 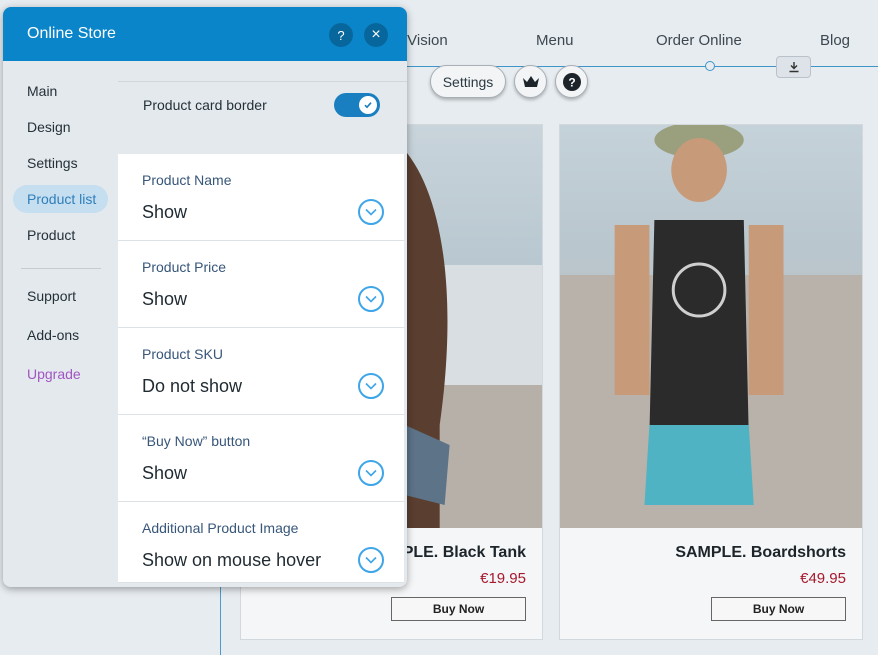 What do you see at coordinates (699, 40) in the screenshot?
I see `nav-item-order-online: Order Online` at bounding box center [699, 40].